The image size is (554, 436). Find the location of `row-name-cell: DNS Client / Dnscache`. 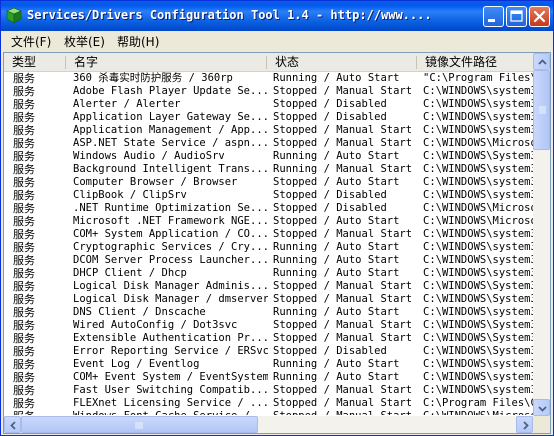

row-name-cell: DNS Client / Dnscache is located at coordinates (139, 312).